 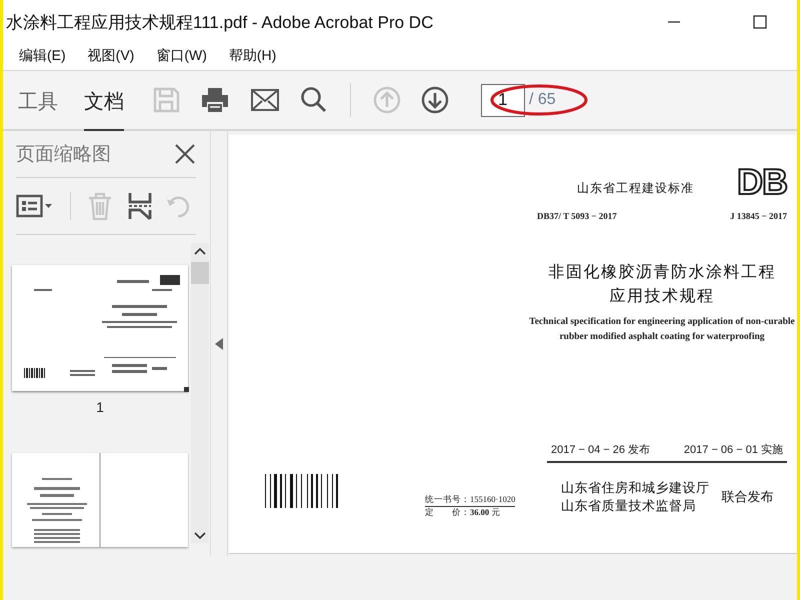 I want to click on document-title: 应用技术规程, so click(x=662, y=296).